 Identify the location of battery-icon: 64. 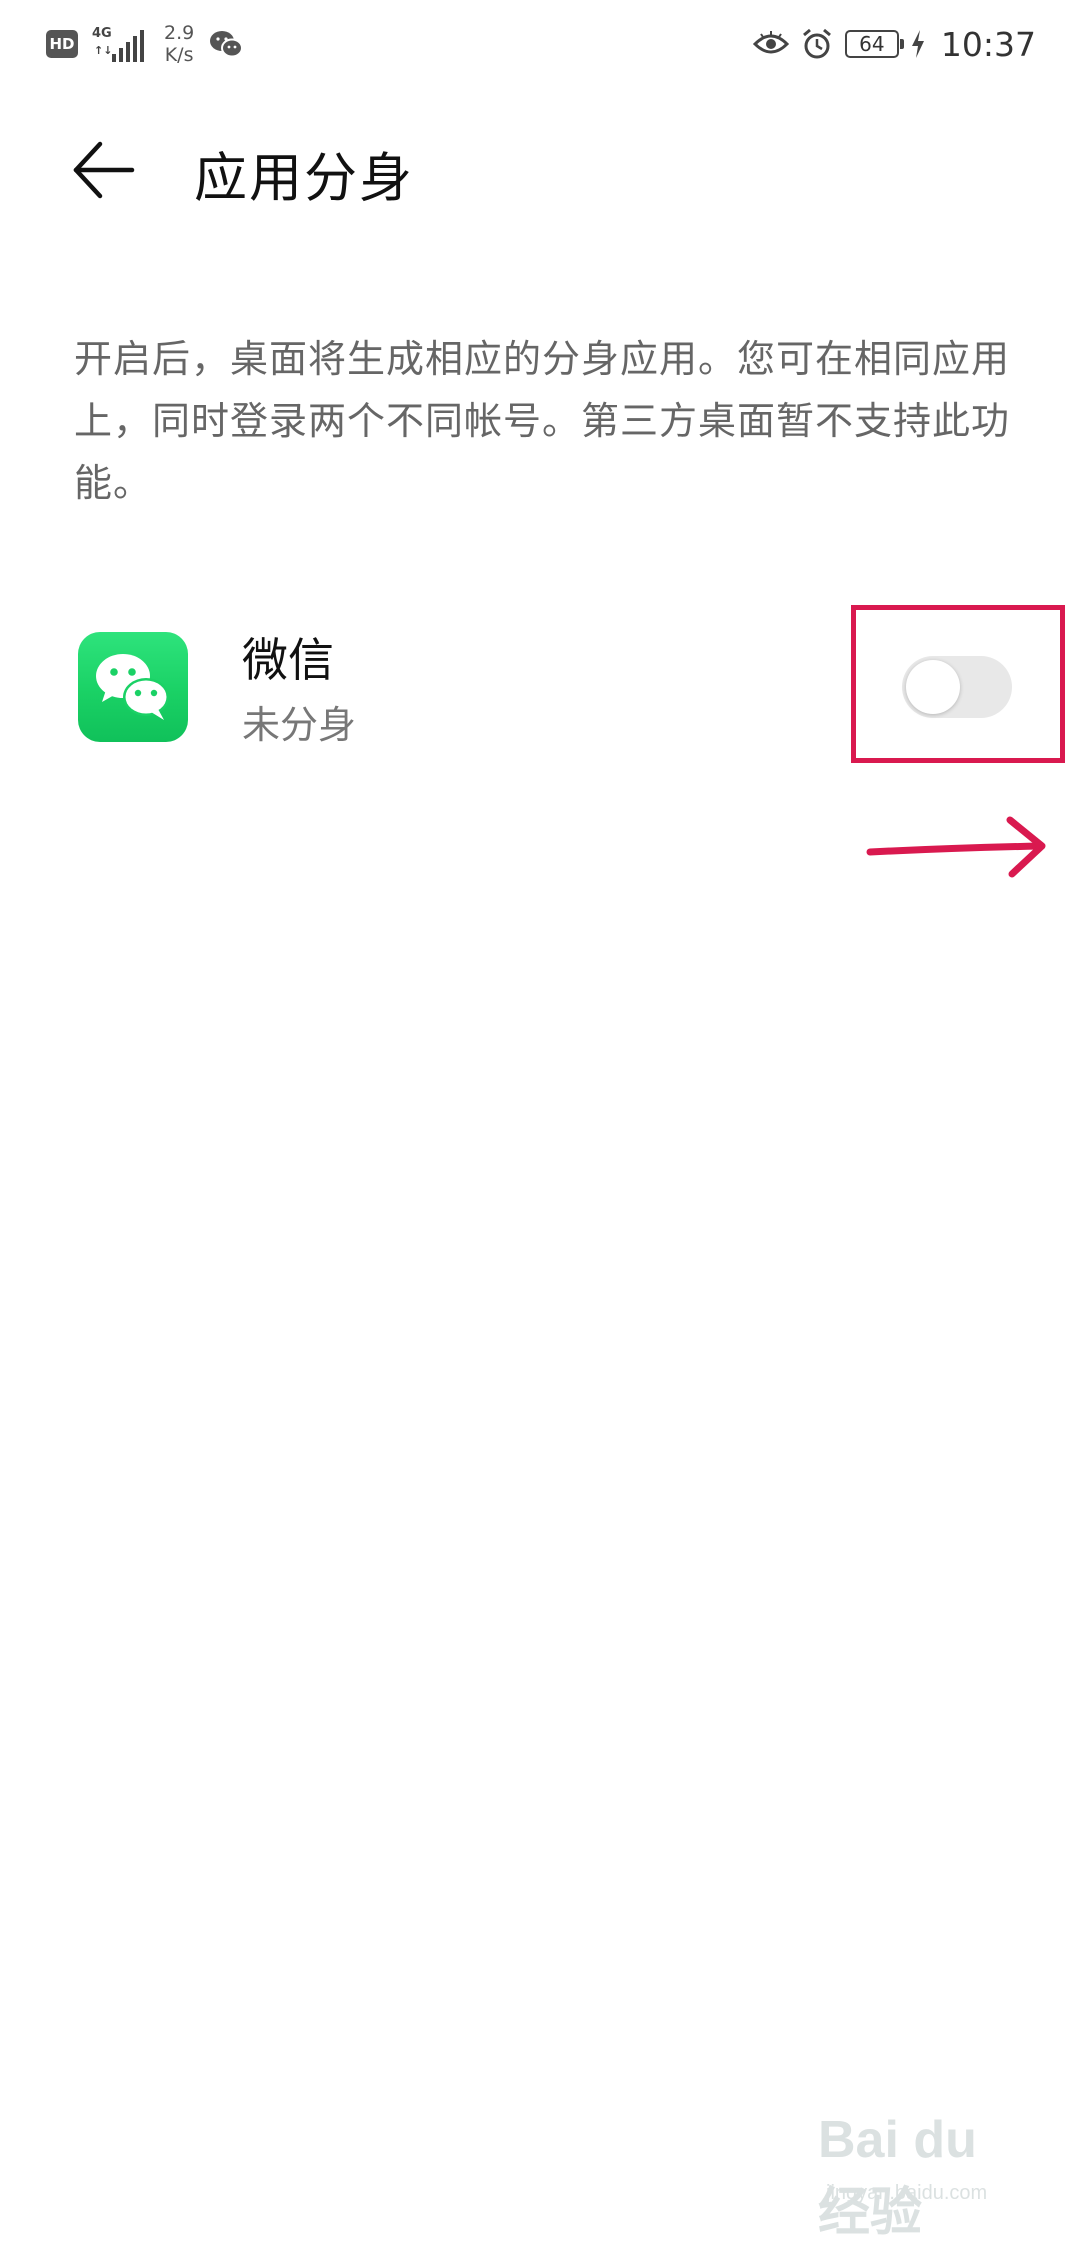
(874, 44).